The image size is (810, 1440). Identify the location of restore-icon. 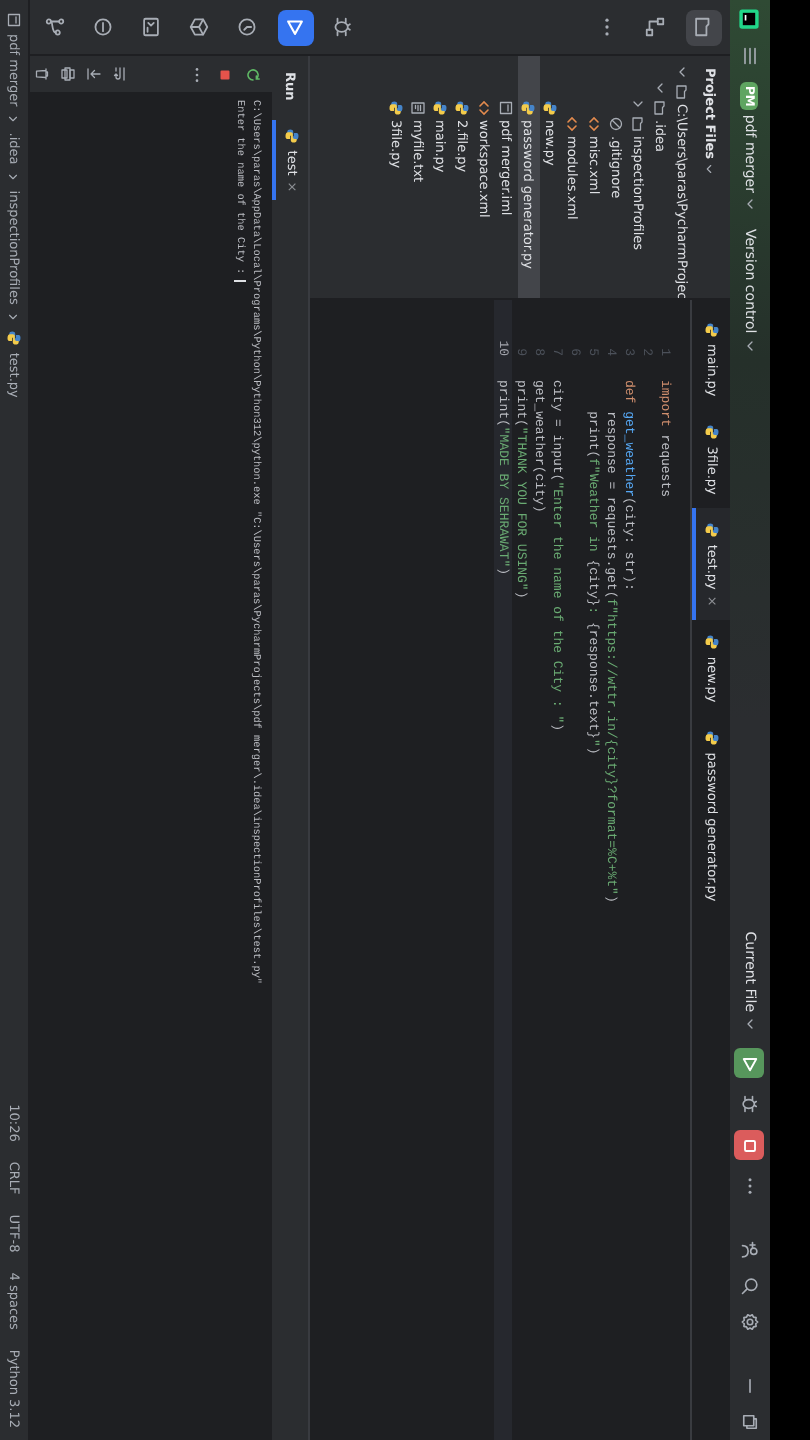
(750, 1422).